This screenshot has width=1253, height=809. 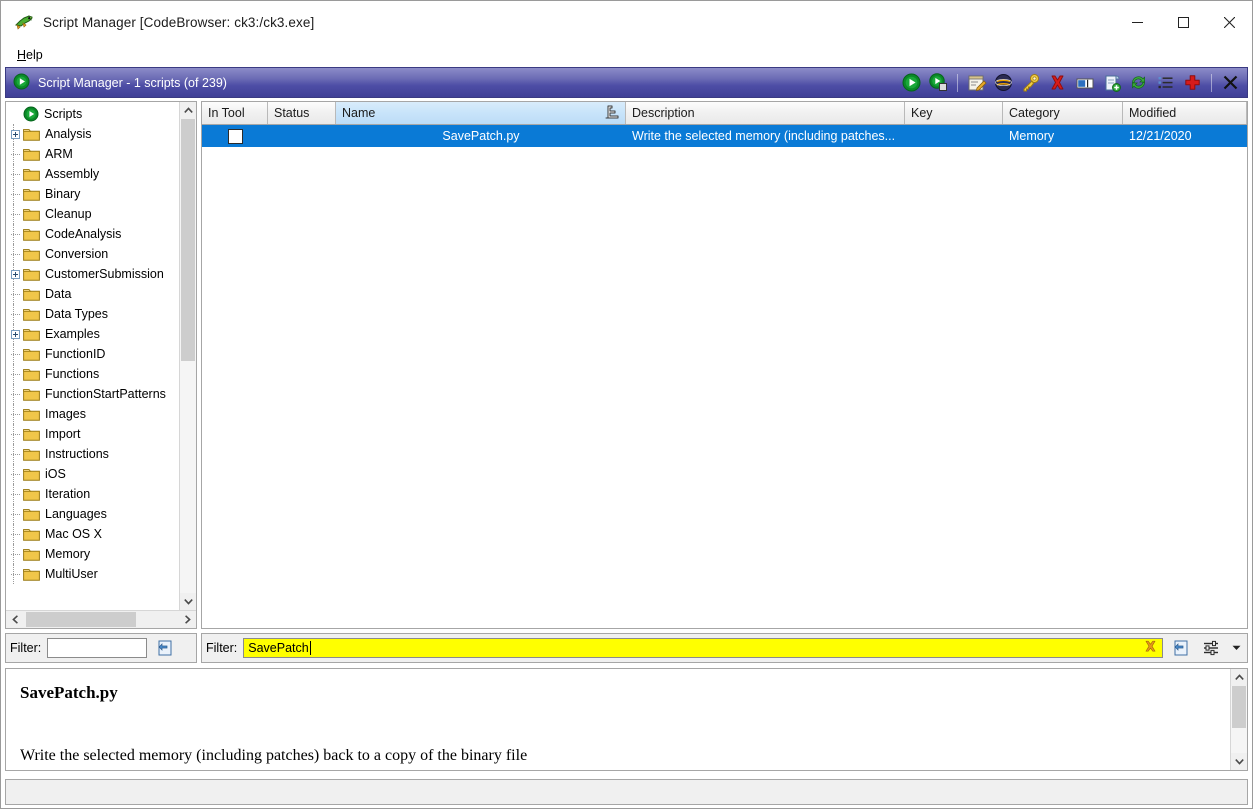 What do you see at coordinates (626, 55) in the screenshot?
I see `menu-bar: Help` at bounding box center [626, 55].